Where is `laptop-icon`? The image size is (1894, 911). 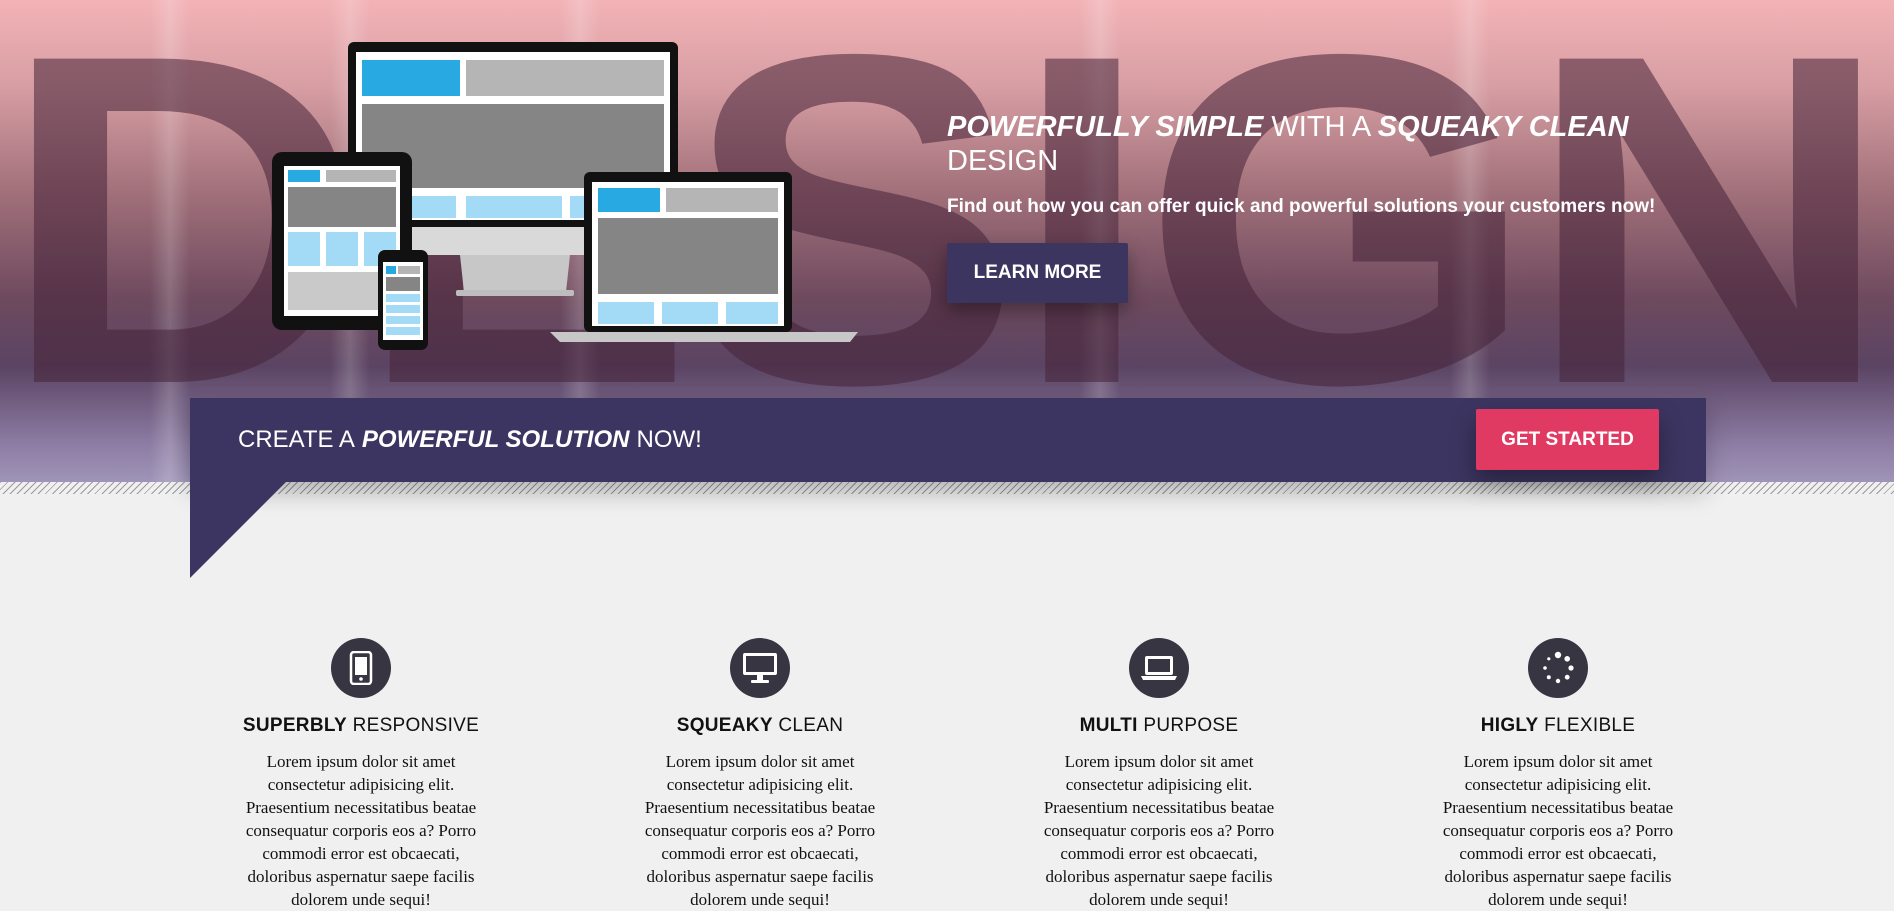
laptop-icon is located at coordinates (1159, 668).